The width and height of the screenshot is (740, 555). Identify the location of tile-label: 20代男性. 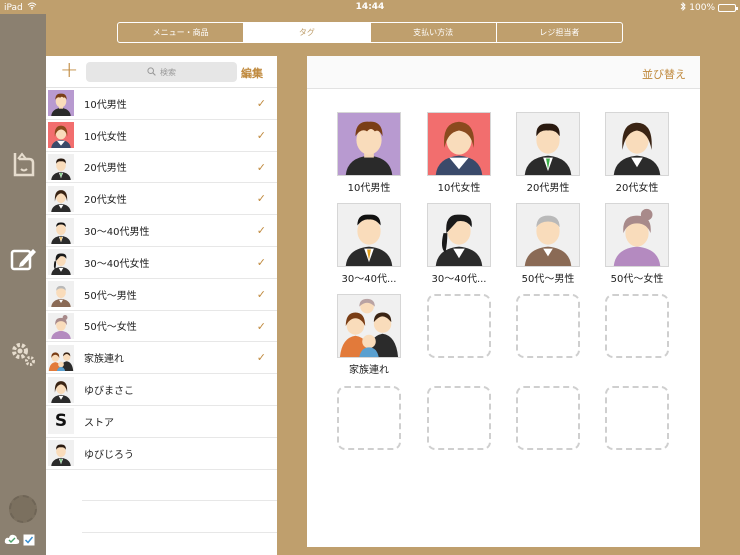
(548, 188).